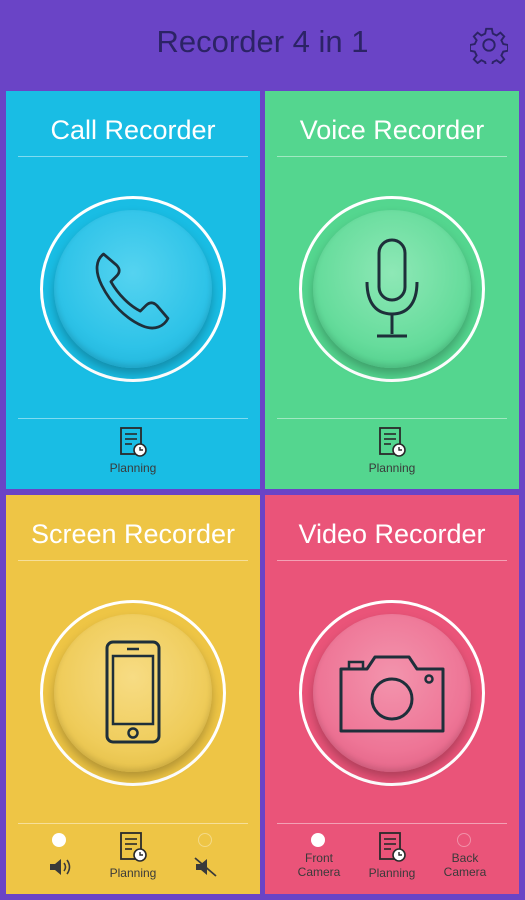  Describe the element at coordinates (133, 468) in the screenshot. I see `call-planning-label: Planning` at that location.